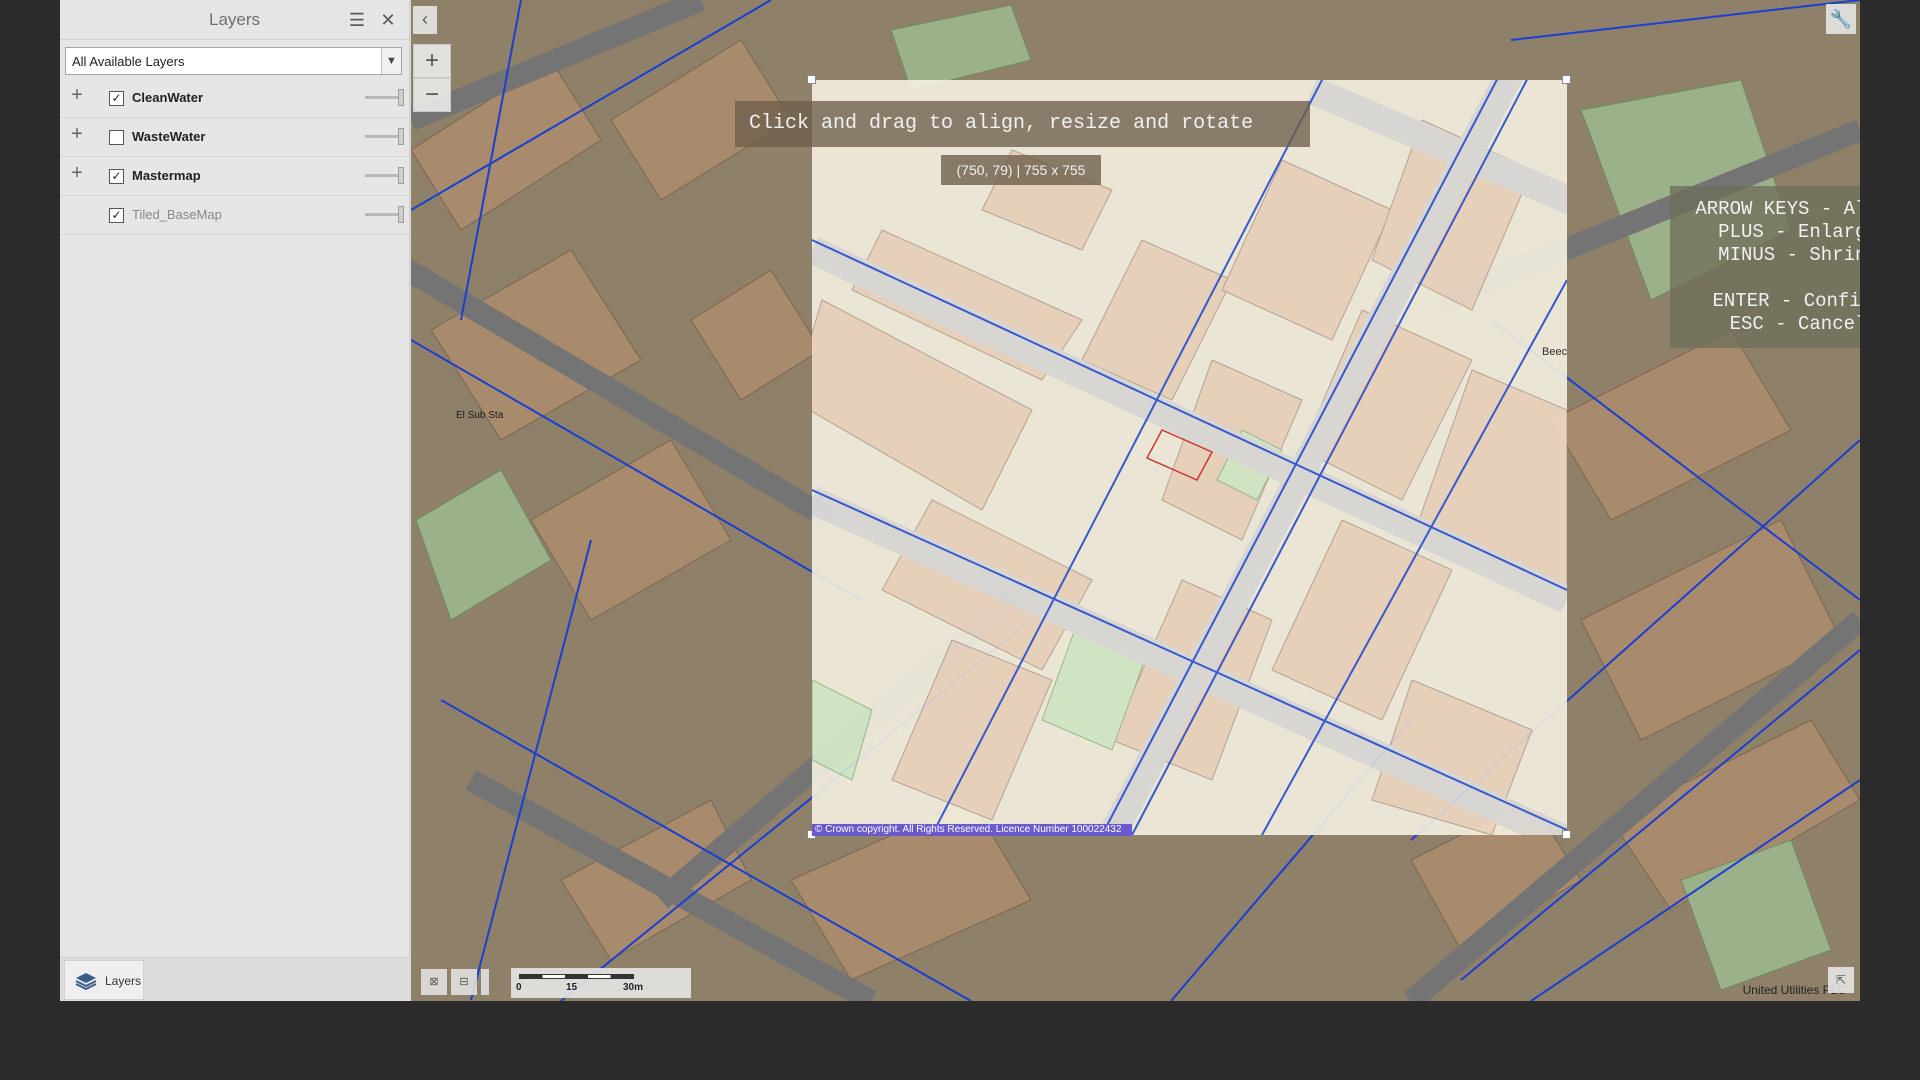 Image resolution: width=1920 pixels, height=1080 pixels. What do you see at coordinates (1021, 170) in the screenshot?
I see `position-size-readout: (750, 79) | 755 x 755` at bounding box center [1021, 170].